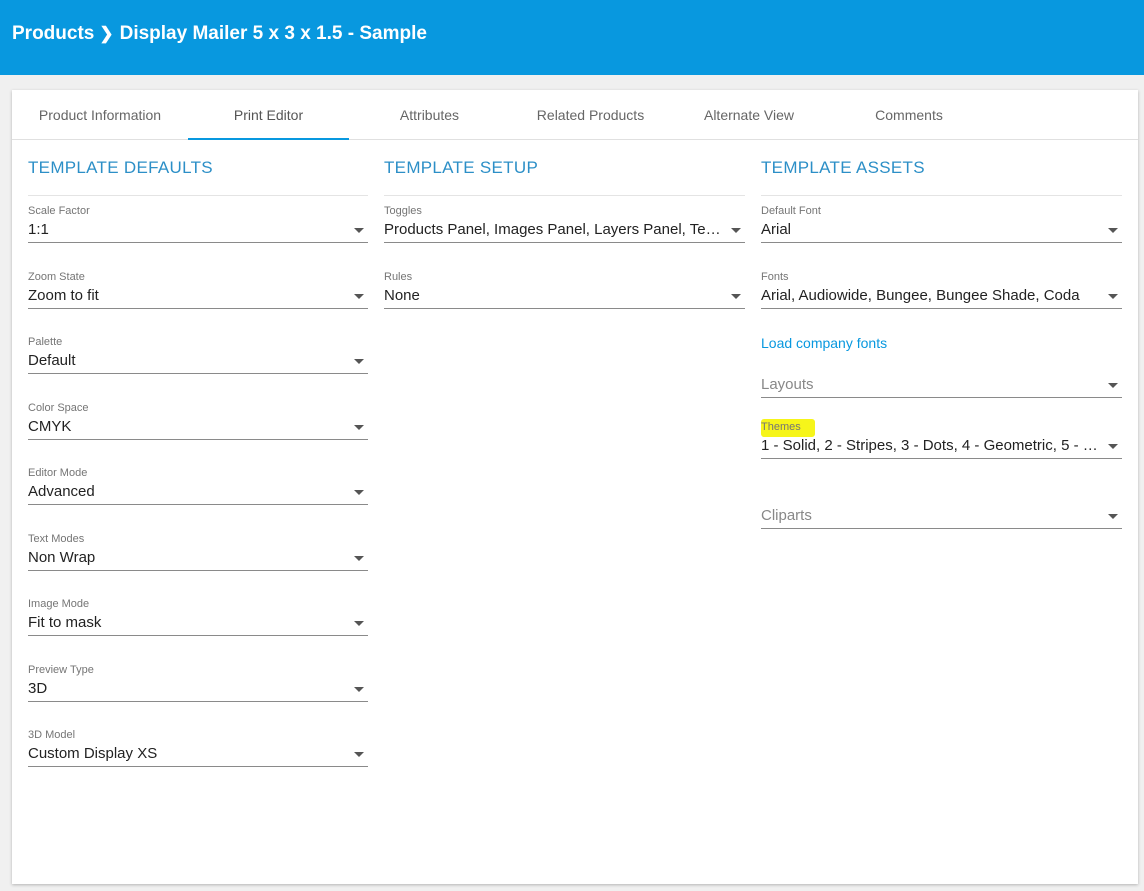  Describe the element at coordinates (52, 360) in the screenshot. I see `palette-value: Default` at that location.